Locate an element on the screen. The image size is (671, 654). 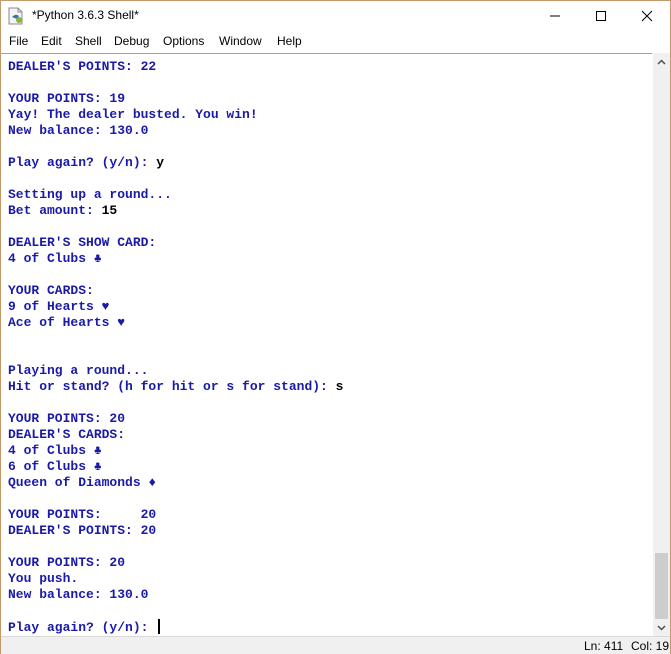
menu-edit: Edit is located at coordinates (51, 41).